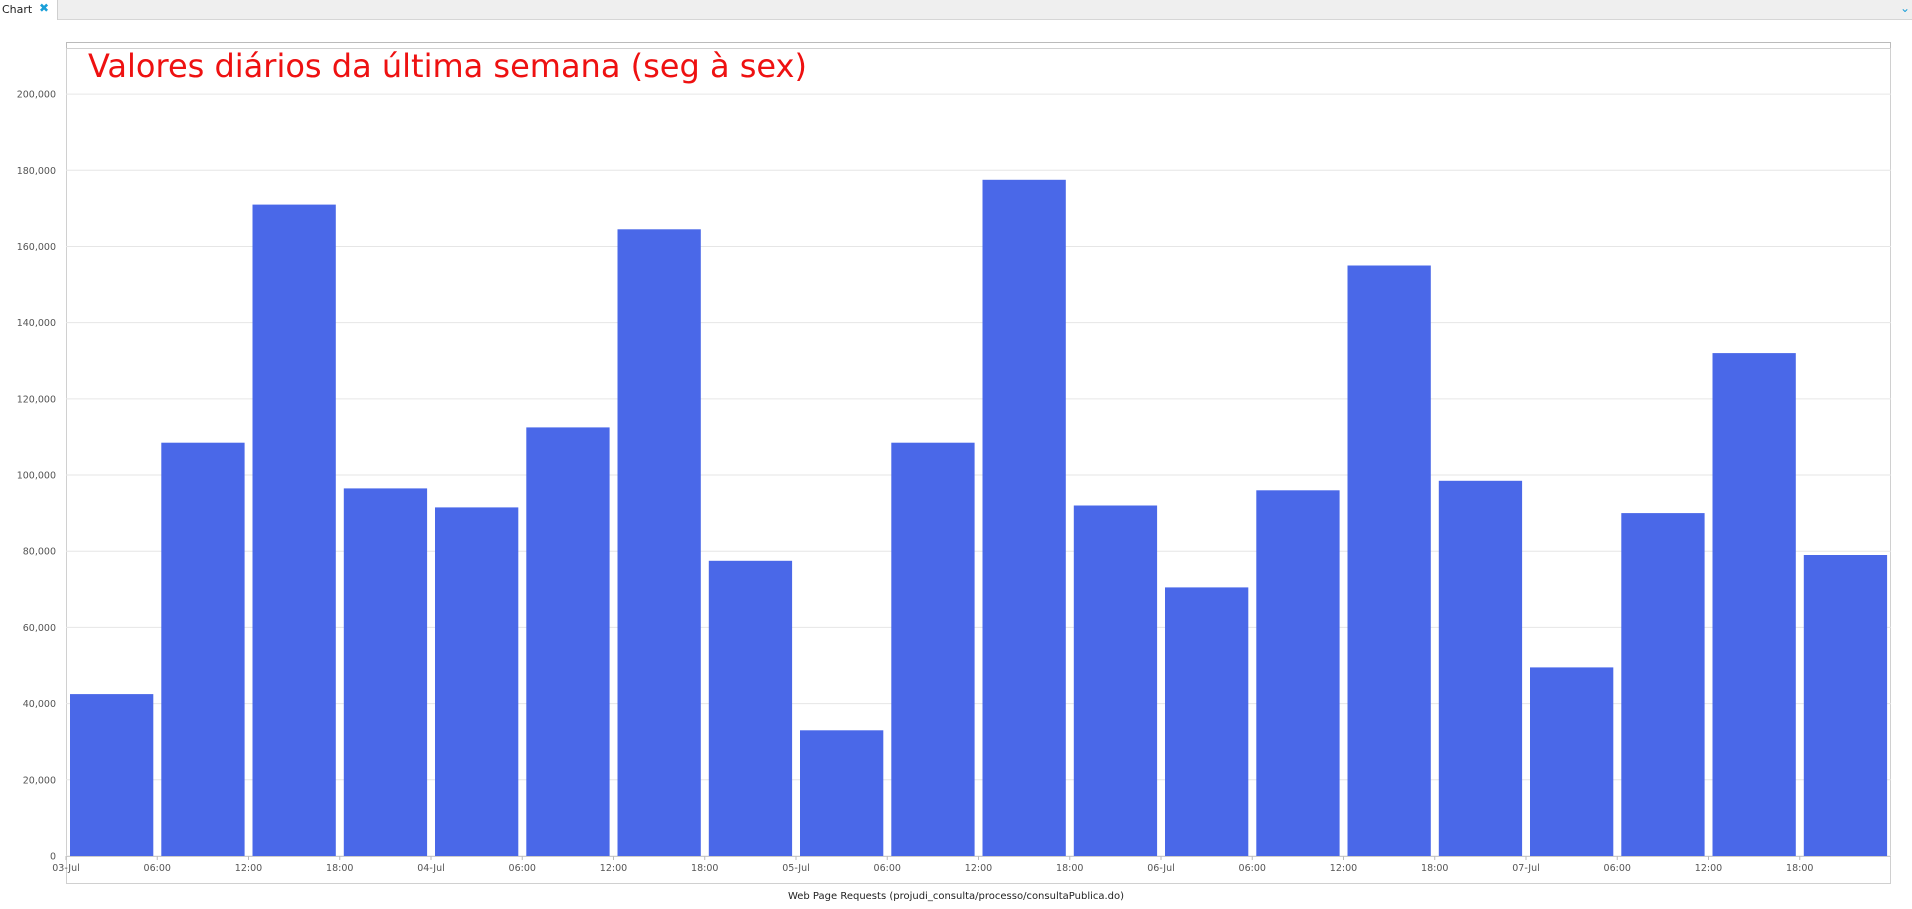 The image size is (1912, 909). Describe the element at coordinates (39, 704) in the screenshot. I see `y-tick-label: 40,000` at that location.